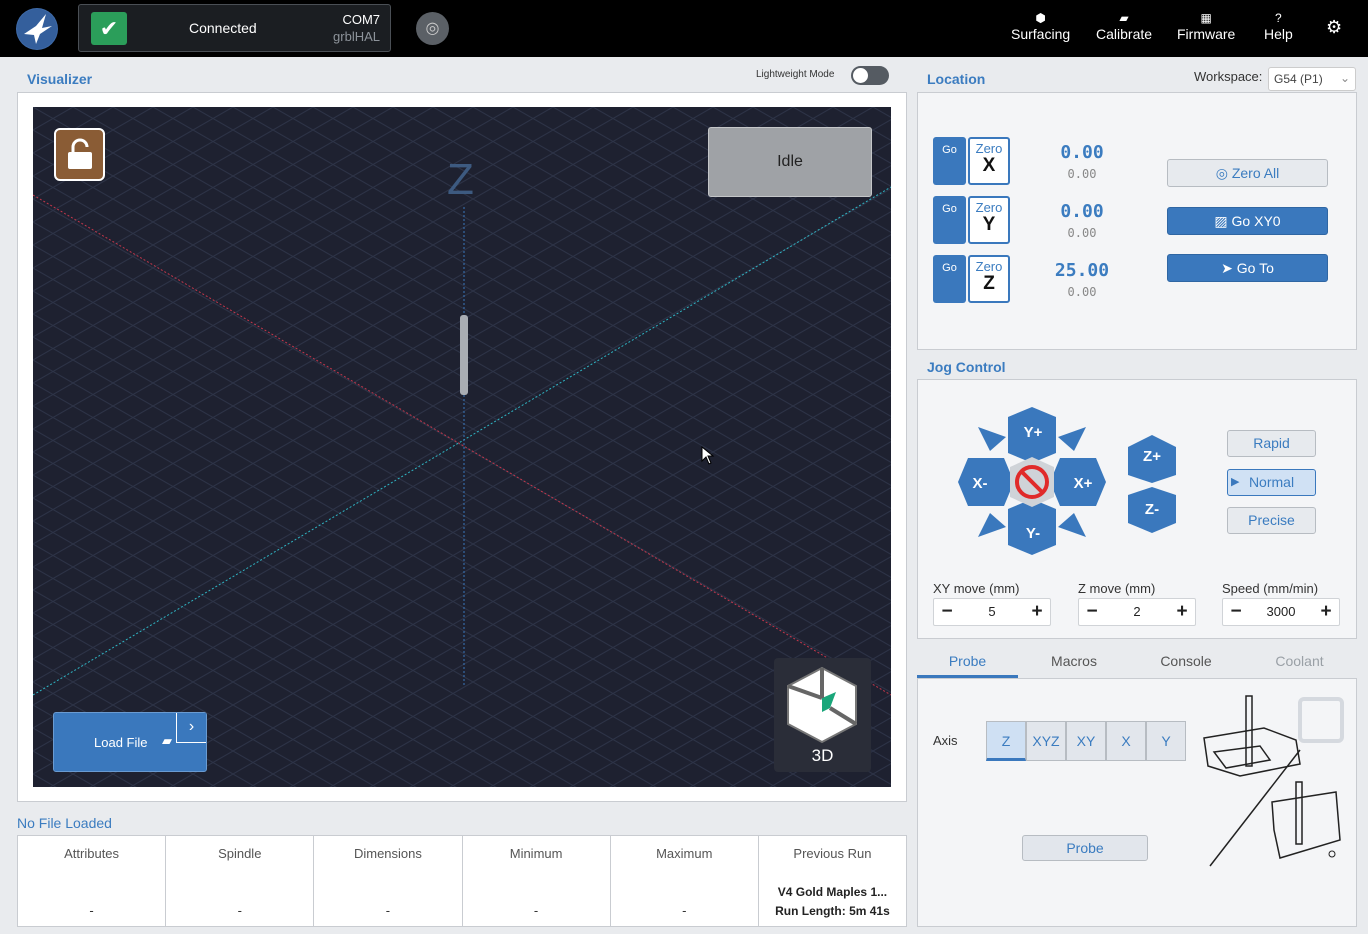  What do you see at coordinates (822, 705) in the screenshot?
I see `cube-icon` at bounding box center [822, 705].